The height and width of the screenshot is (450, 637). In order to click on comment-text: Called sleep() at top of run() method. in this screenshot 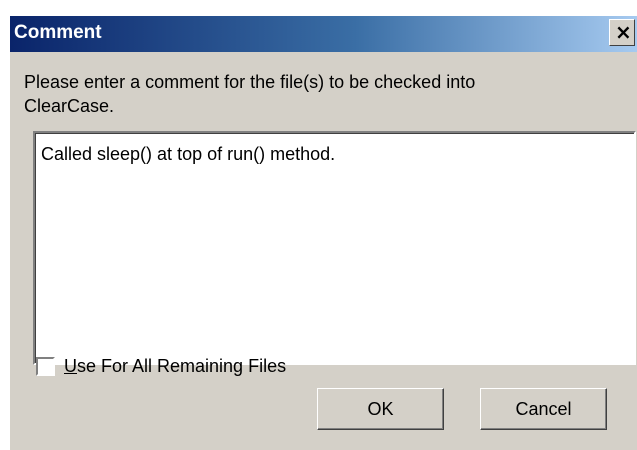, I will do `click(188, 154)`.